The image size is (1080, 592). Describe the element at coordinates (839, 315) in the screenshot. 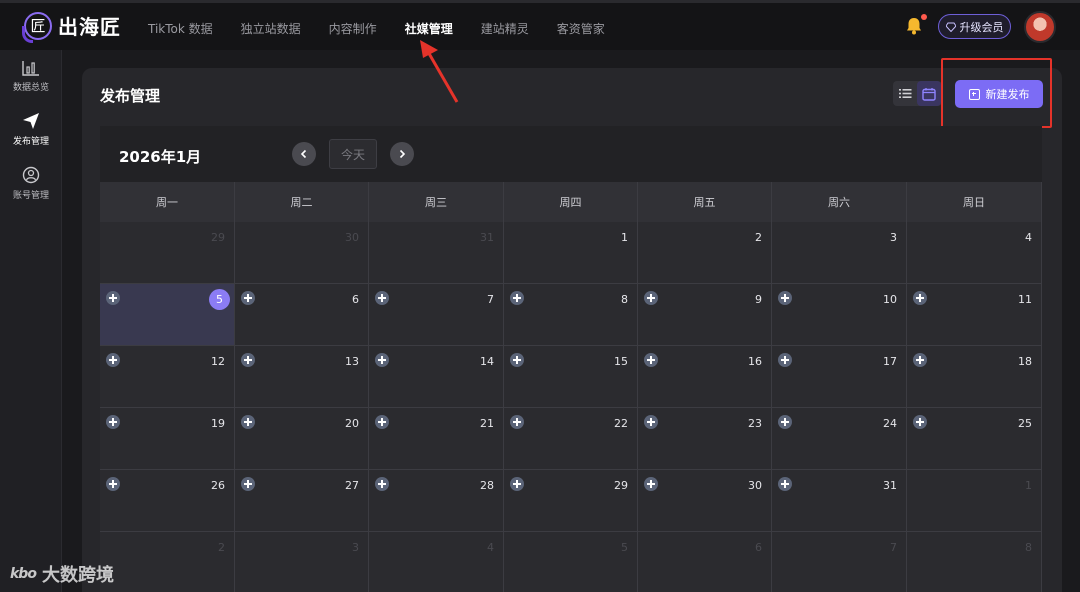

I see `calendar-day: 10` at that location.